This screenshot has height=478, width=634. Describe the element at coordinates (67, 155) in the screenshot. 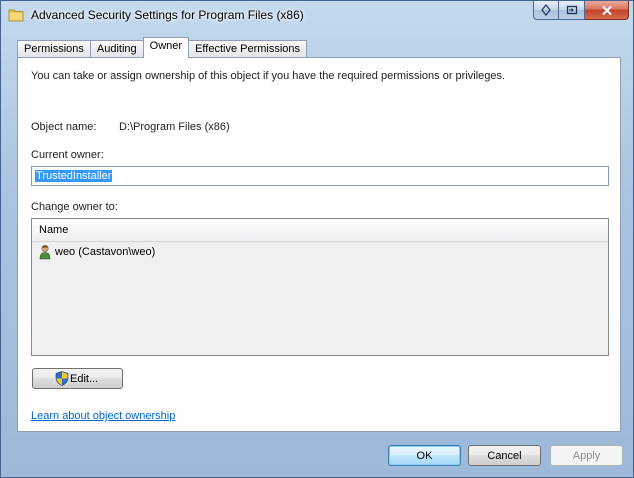

I see `current-owner-label: Current owner:` at that location.